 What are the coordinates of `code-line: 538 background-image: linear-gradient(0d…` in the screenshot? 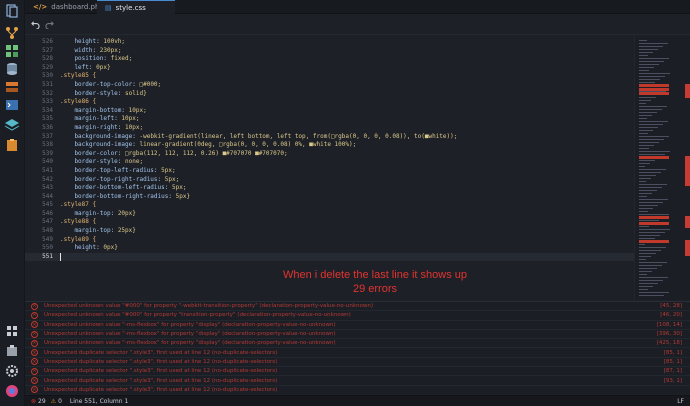 It's located at (329, 145).